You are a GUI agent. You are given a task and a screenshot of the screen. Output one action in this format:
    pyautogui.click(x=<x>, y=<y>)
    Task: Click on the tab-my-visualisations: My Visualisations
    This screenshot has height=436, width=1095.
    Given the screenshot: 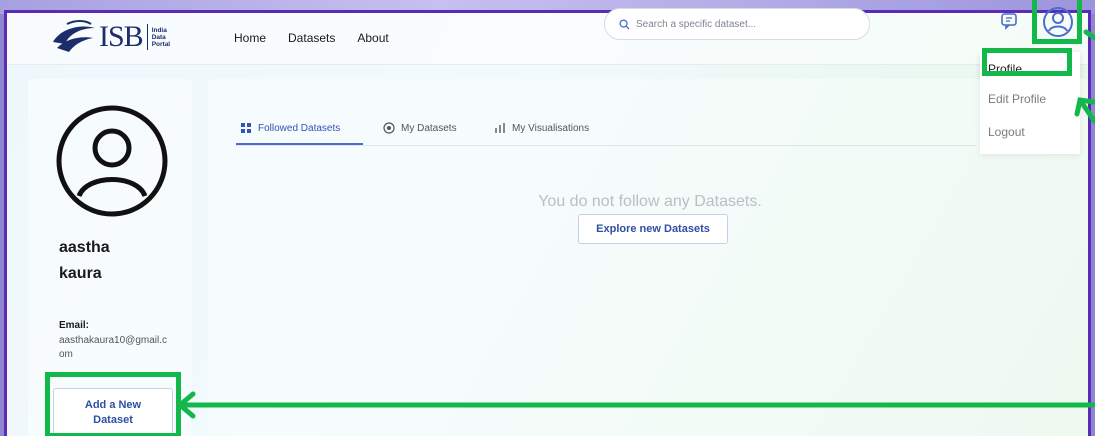 What is the action you would take?
    pyautogui.click(x=541, y=128)
    